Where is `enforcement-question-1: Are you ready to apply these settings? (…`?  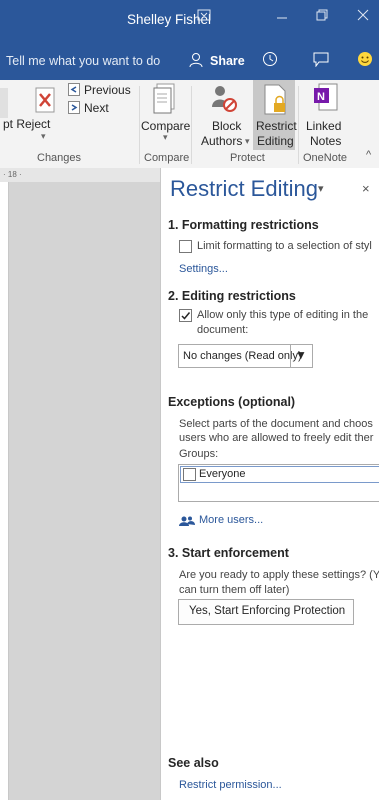
enforcement-question-1: Are you ready to apply these settings? (… is located at coordinates (279, 575).